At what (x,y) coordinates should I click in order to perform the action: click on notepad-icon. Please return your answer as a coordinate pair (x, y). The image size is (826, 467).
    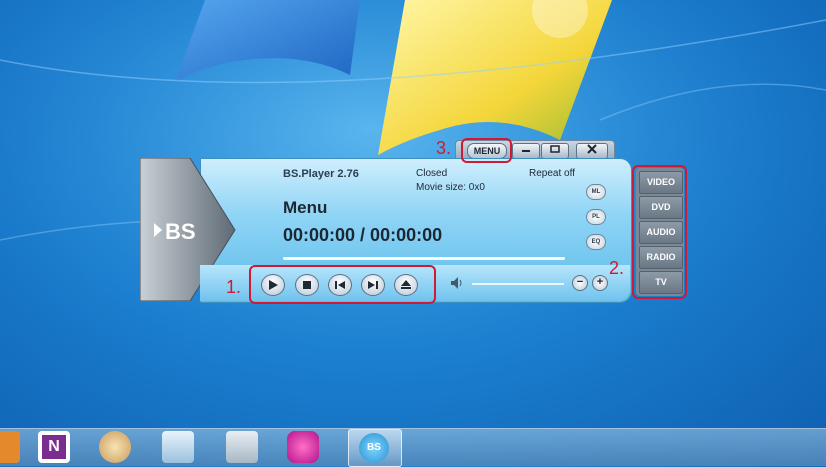
    Looking at the image, I should click on (178, 447).